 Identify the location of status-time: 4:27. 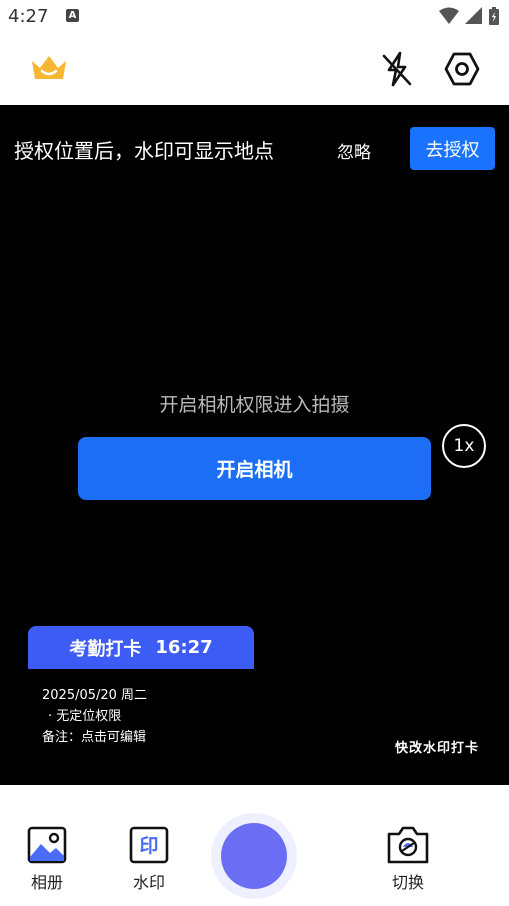
(28, 16).